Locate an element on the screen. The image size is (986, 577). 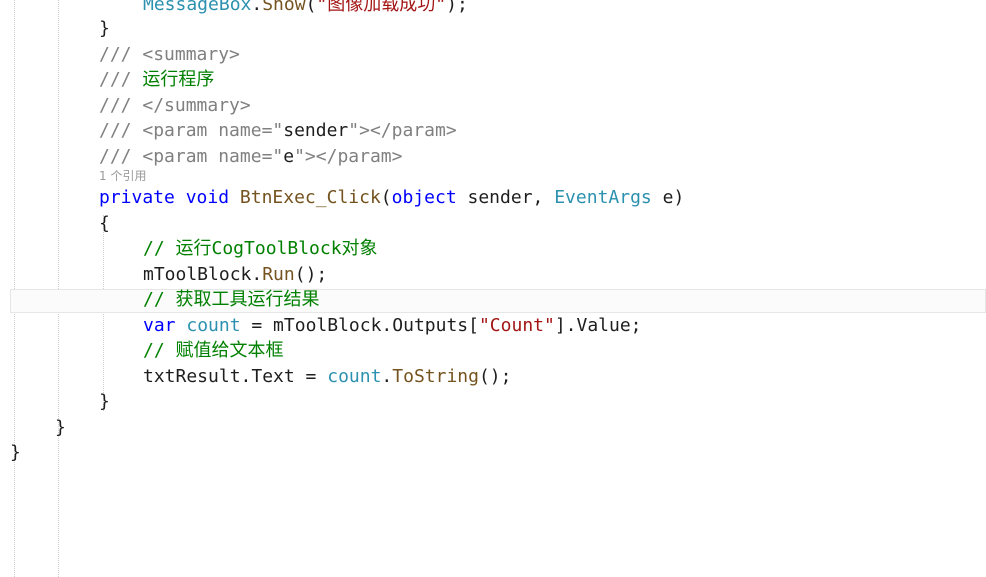
code-line: mToolBlock.Run(); is located at coordinates (235, 275).